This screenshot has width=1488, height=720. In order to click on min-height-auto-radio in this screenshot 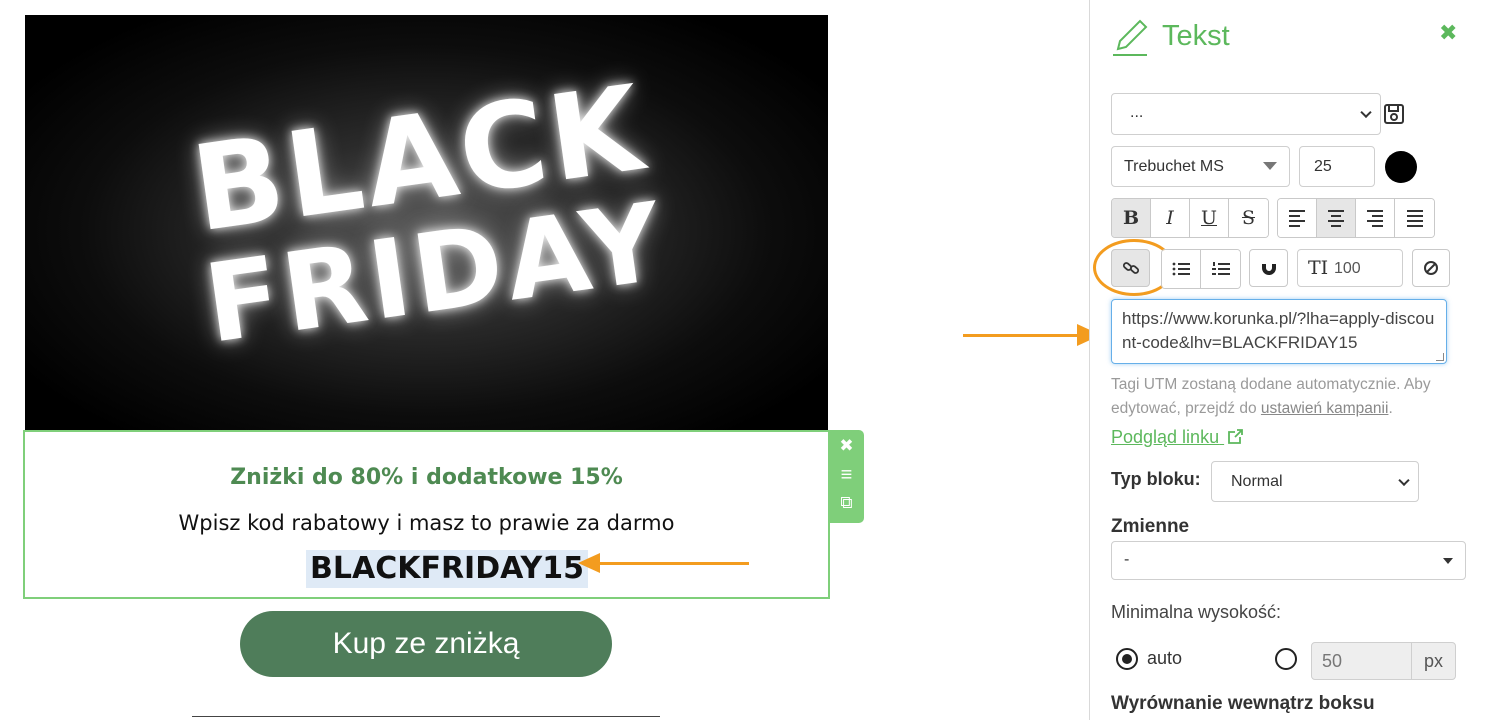, I will do `click(1127, 659)`.